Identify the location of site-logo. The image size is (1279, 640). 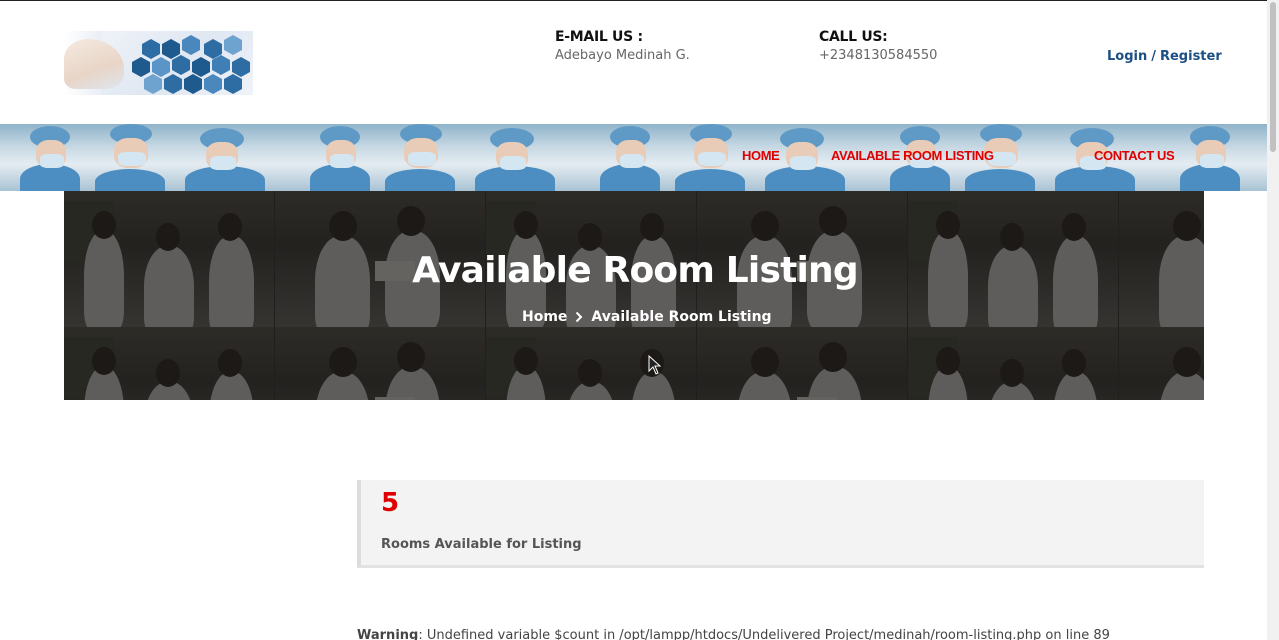
(158, 63).